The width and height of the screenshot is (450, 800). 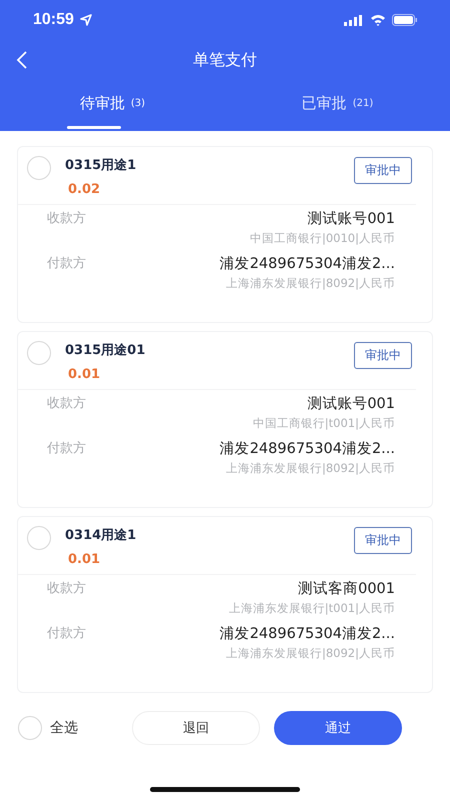 What do you see at coordinates (105, 351) in the screenshot?
I see `payment-title: 0315用途01` at bounding box center [105, 351].